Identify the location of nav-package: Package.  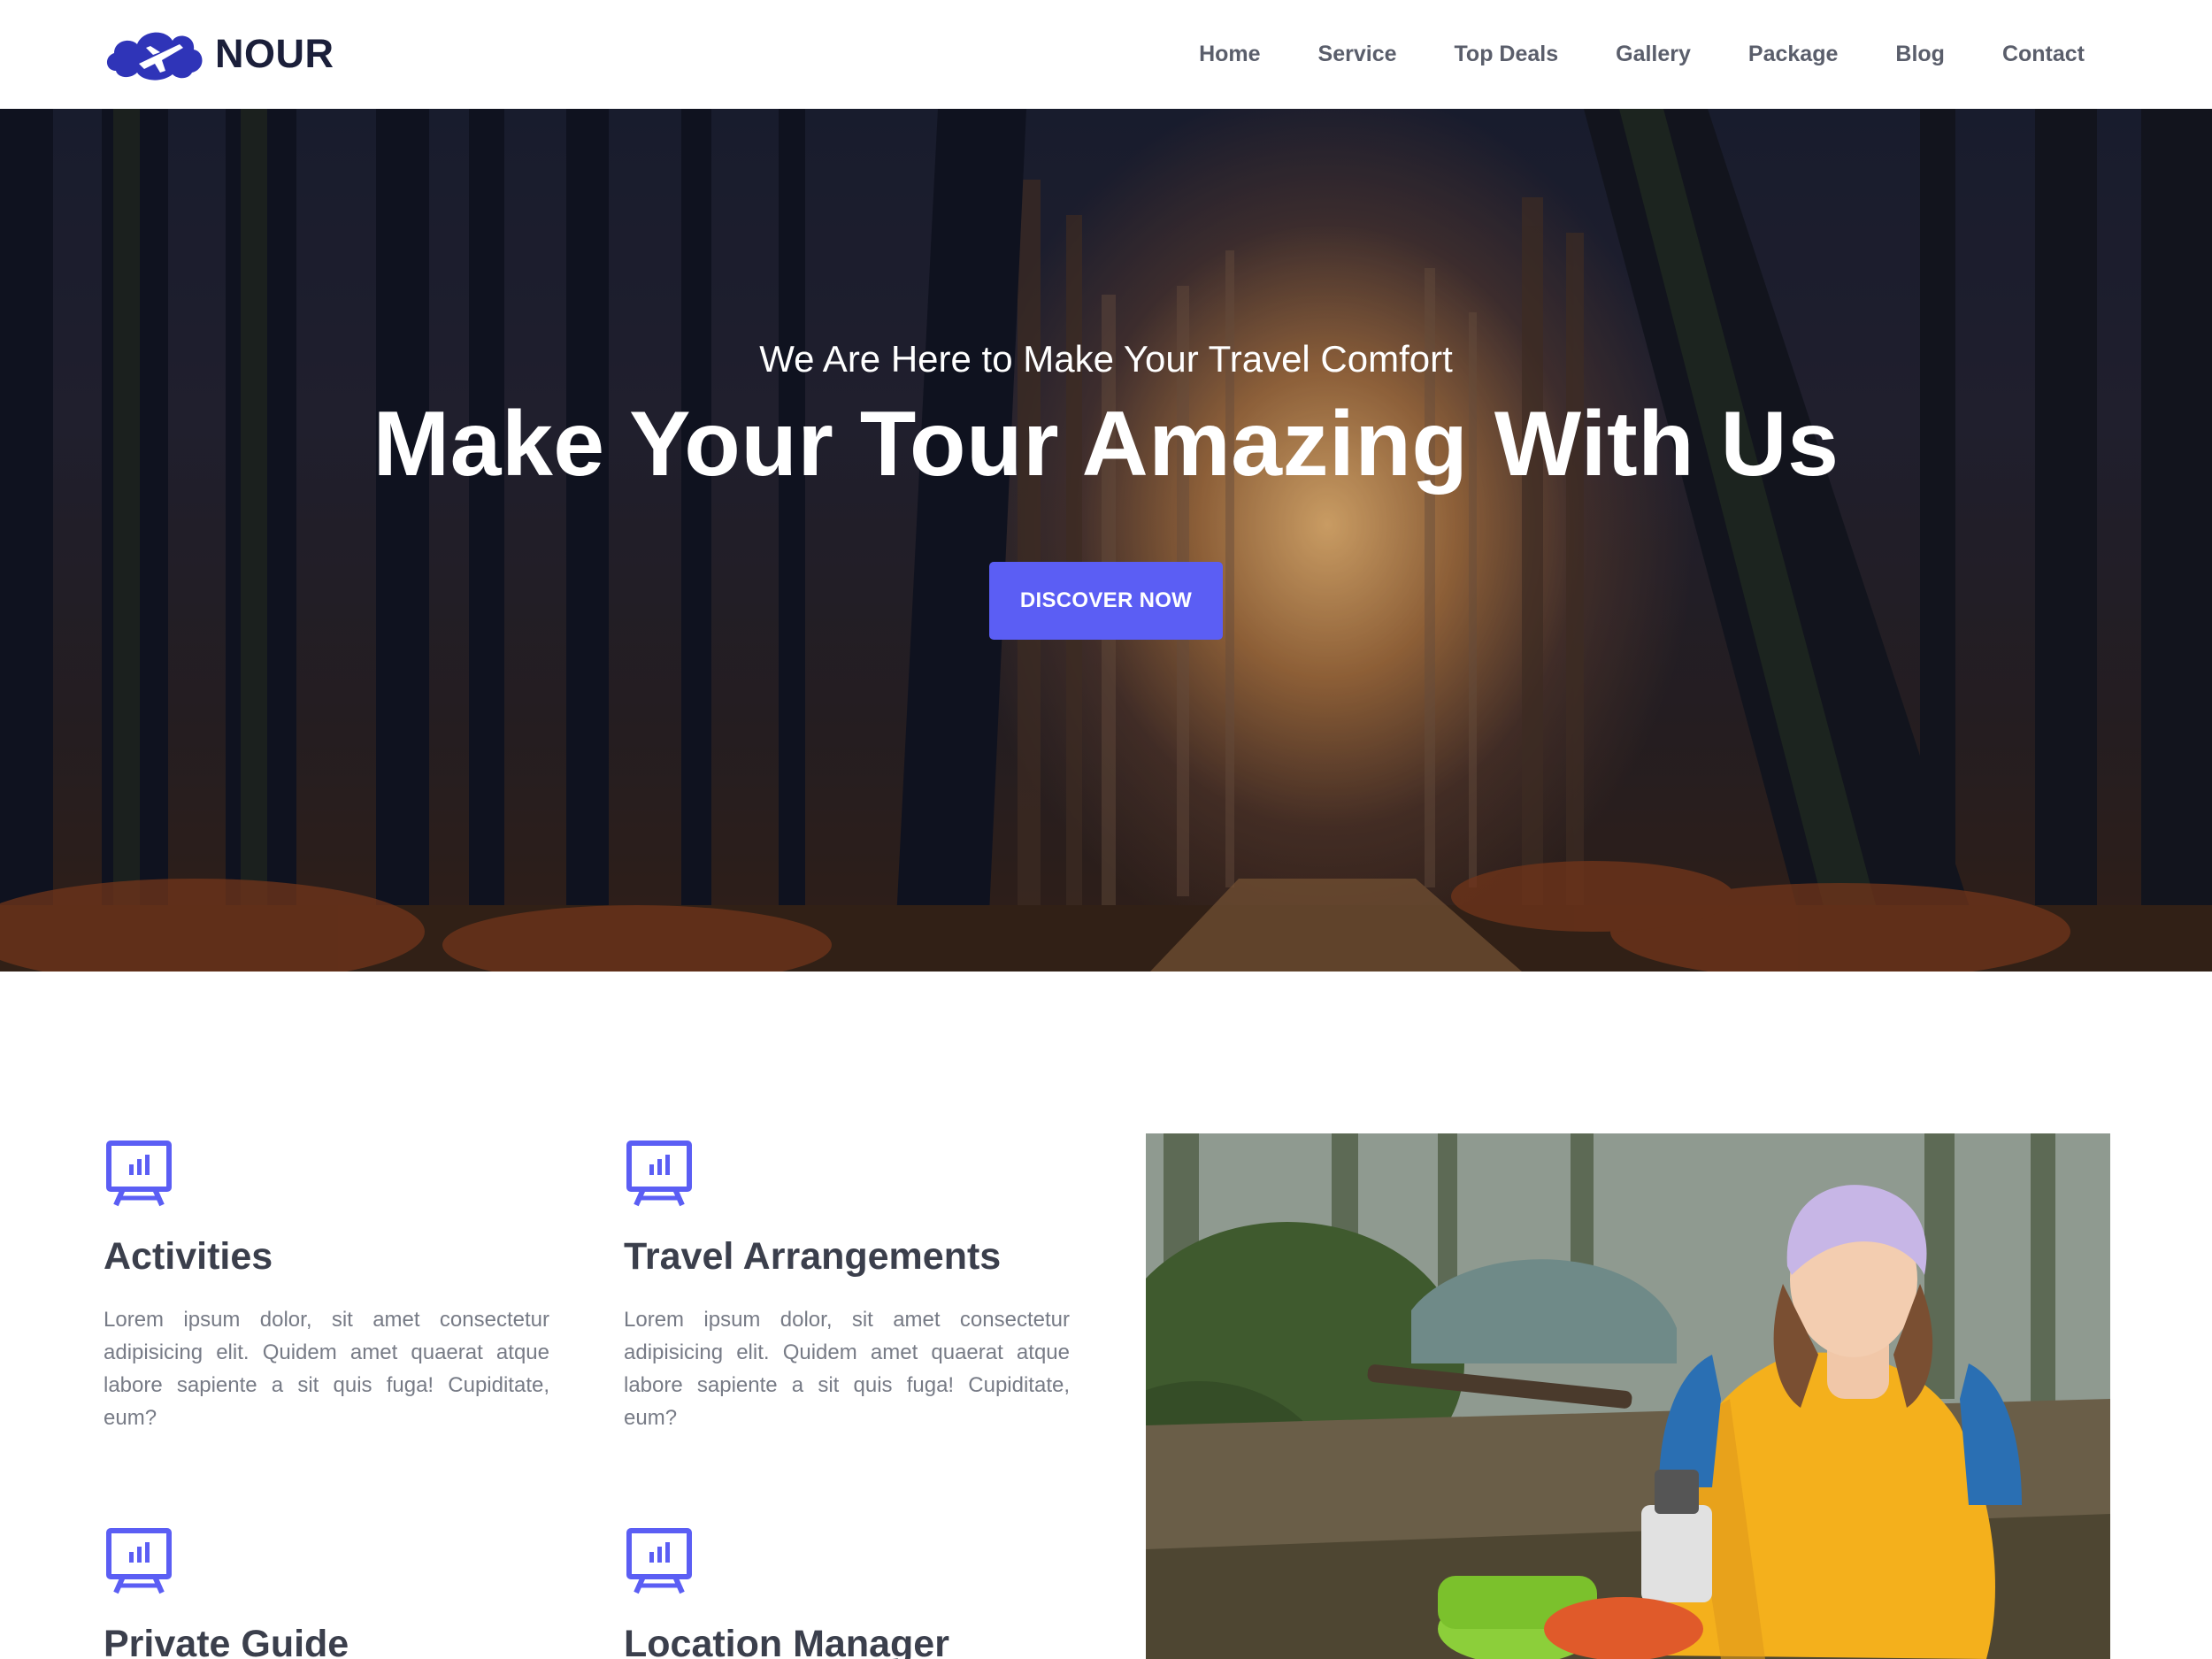
(1793, 55).